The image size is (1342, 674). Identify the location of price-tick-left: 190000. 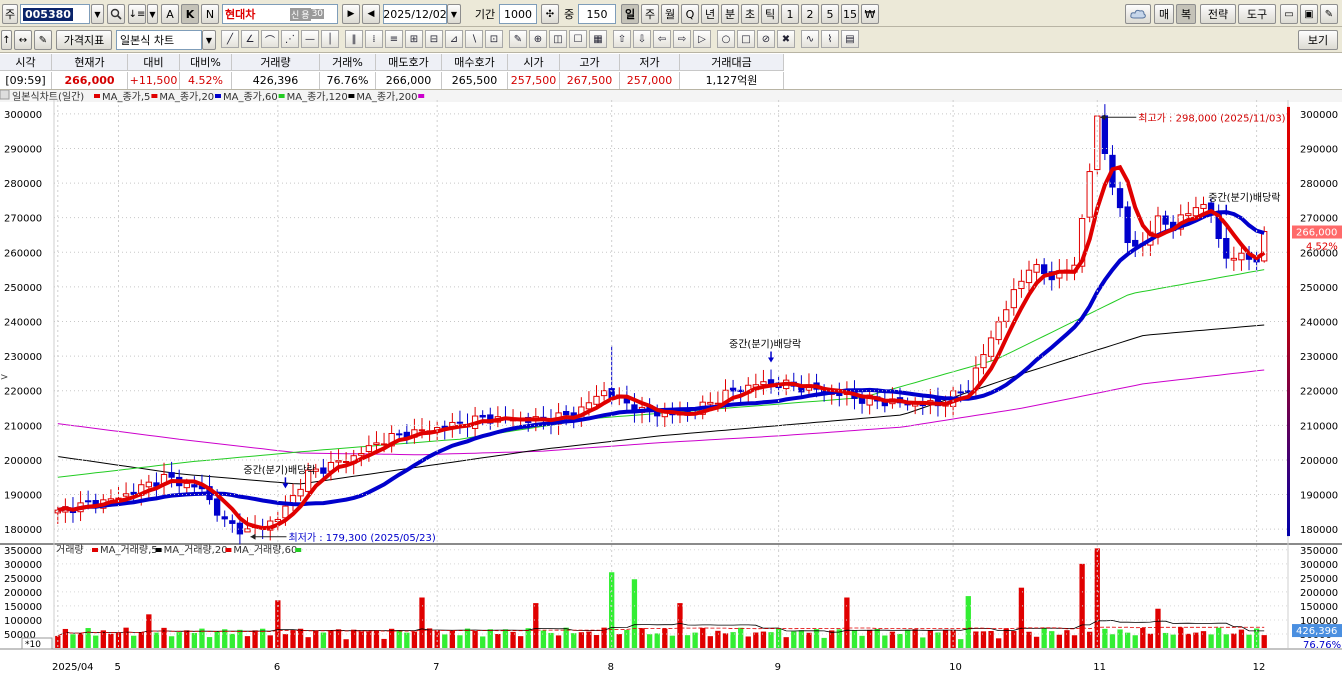
(23, 496).